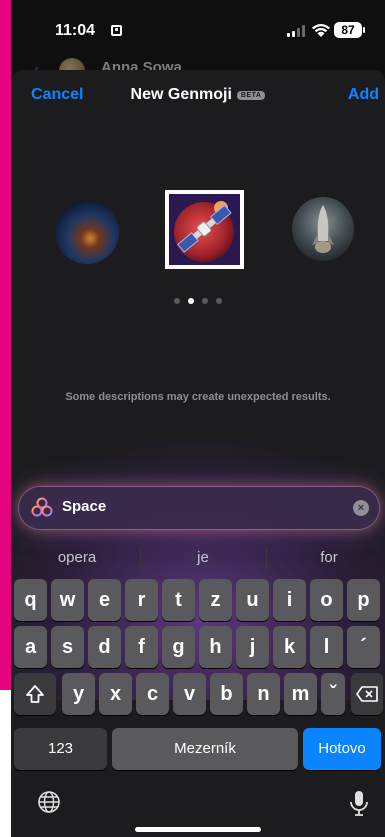 Image resolution: width=385 pixels, height=837 pixels. What do you see at coordinates (30, 600) in the screenshot?
I see `key-q: q` at bounding box center [30, 600].